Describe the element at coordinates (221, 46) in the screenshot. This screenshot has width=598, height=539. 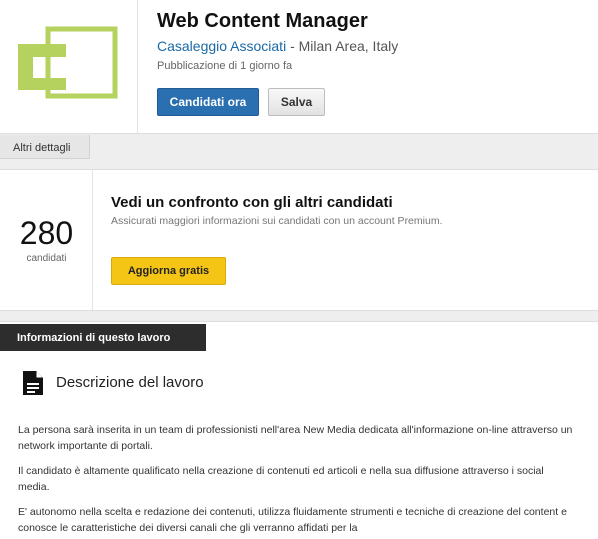
I see `company-link: Casaleggio Associati` at that location.